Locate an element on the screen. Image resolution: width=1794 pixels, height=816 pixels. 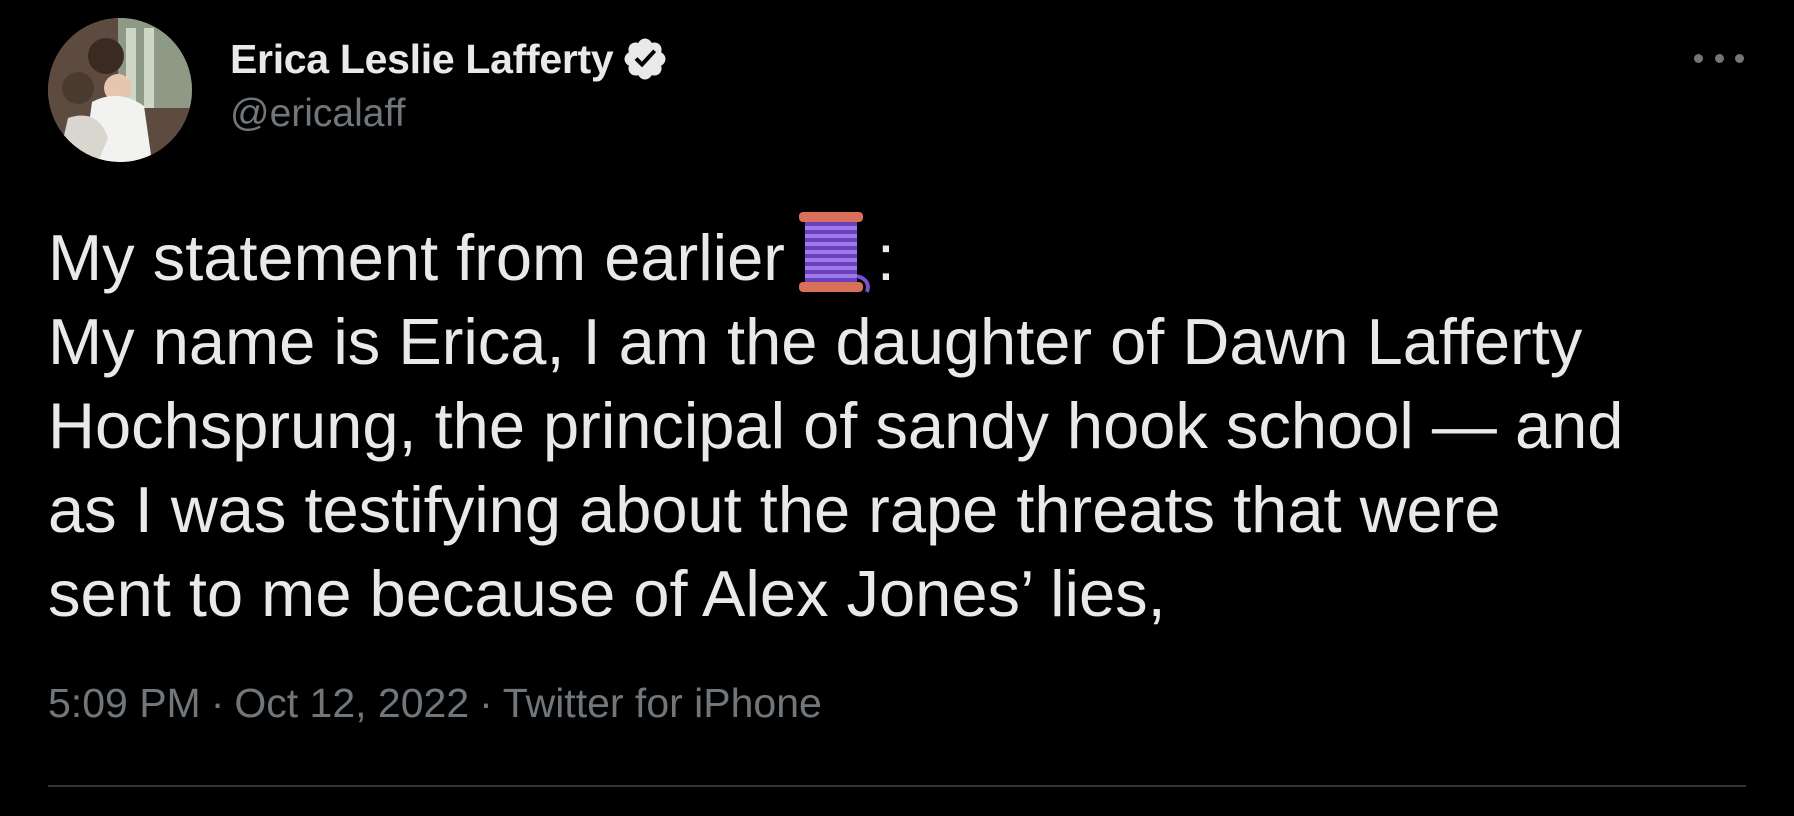
thread-spool-icon is located at coordinates (834, 252).